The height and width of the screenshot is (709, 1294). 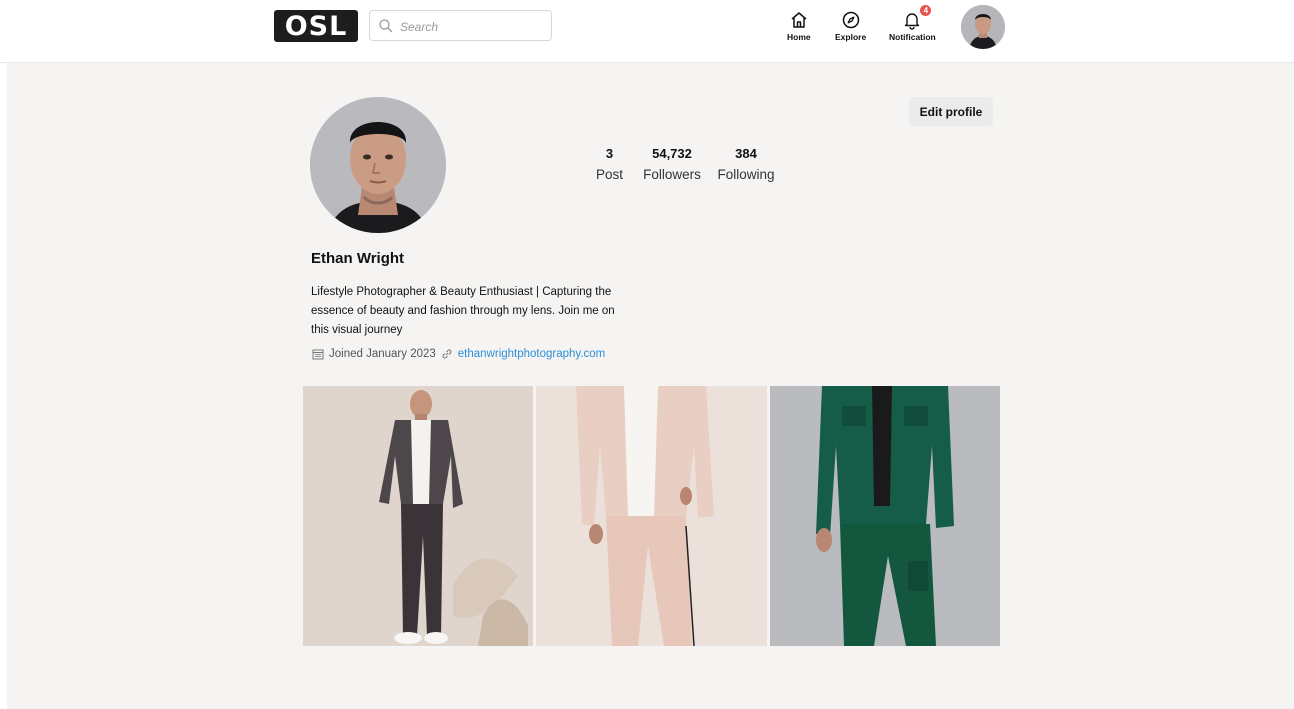 I want to click on profile-photo, so click(x=378, y=165).